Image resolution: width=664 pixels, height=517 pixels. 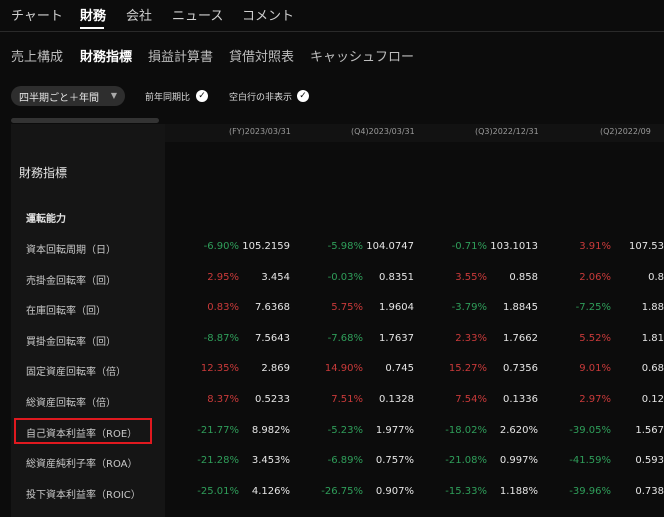 I want to click on metric-value: 3.454, so click(x=275, y=277).